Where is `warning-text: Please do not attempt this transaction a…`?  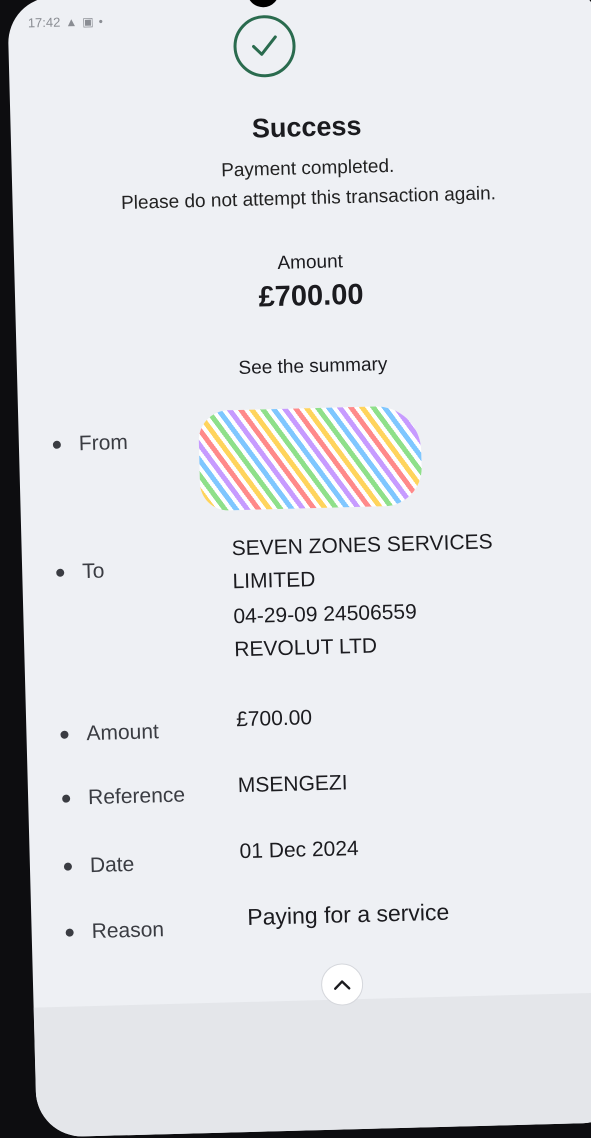 warning-text: Please do not attempt this transaction a… is located at coordinates (308, 199).